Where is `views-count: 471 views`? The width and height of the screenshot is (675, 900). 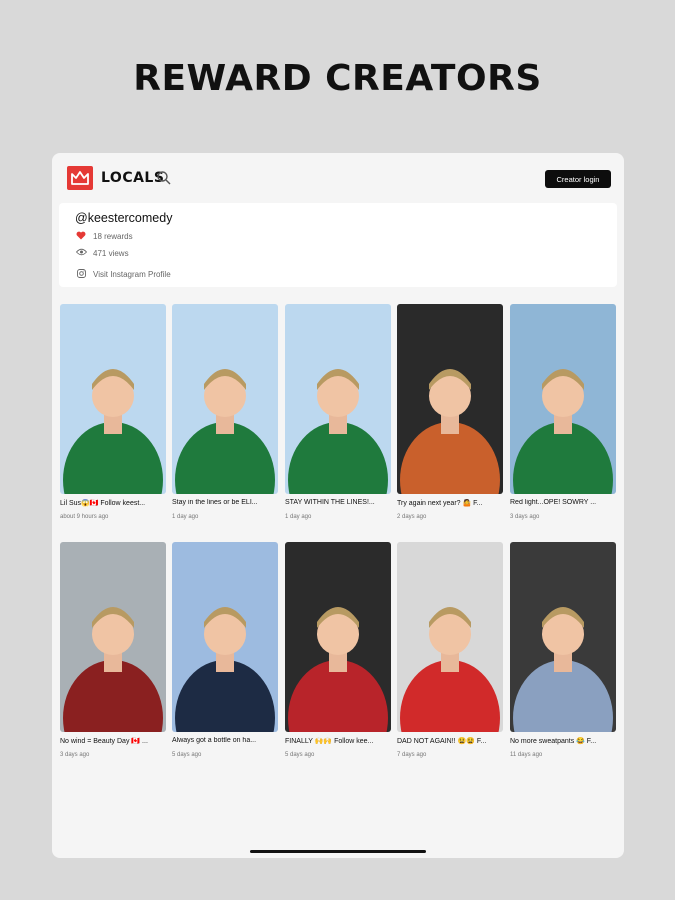 views-count: 471 views is located at coordinates (111, 253).